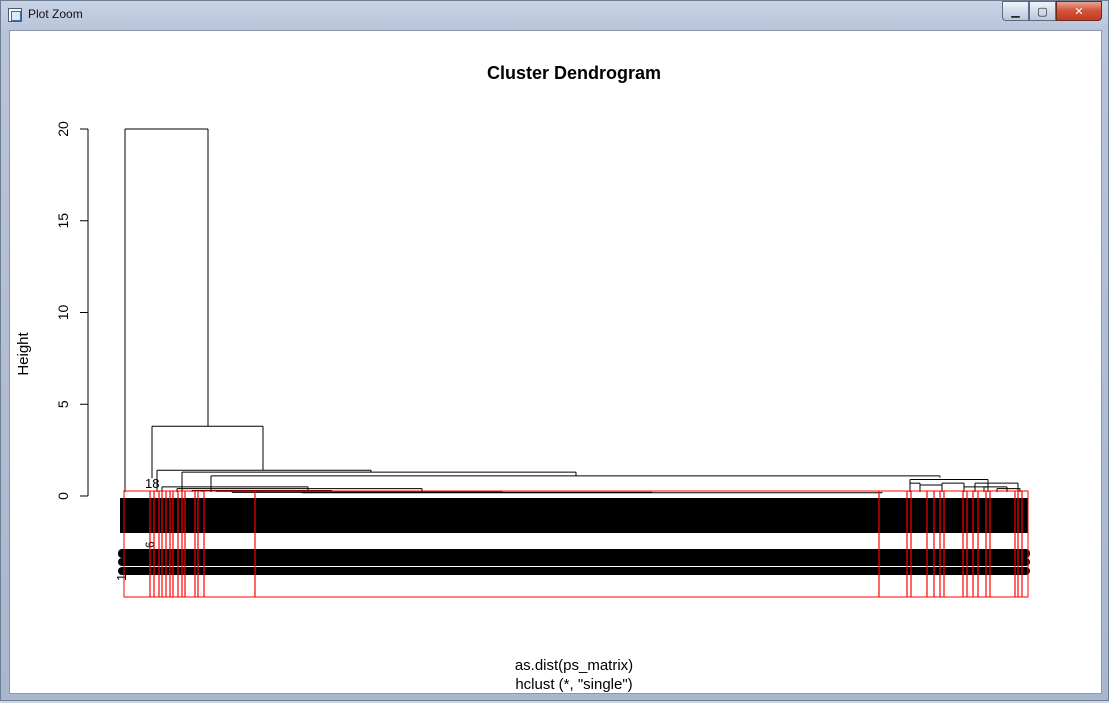 This screenshot has height=703, width=1109. Describe the element at coordinates (63, 129) in the screenshot. I see `y-tick-label: 20` at that location.